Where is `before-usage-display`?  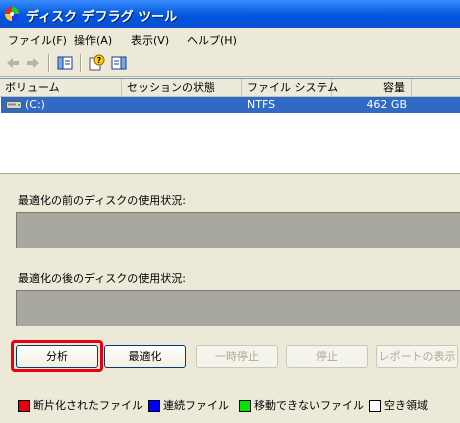 before-usage-display is located at coordinates (238, 230).